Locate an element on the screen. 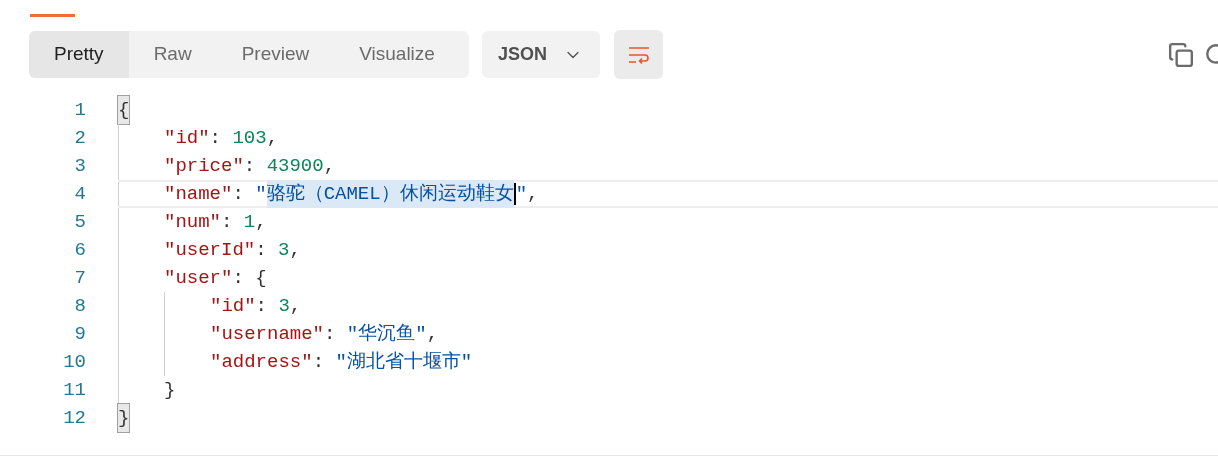 This screenshot has width=1218, height=456. code-token: "湖北省十堰市" is located at coordinates (404, 362).